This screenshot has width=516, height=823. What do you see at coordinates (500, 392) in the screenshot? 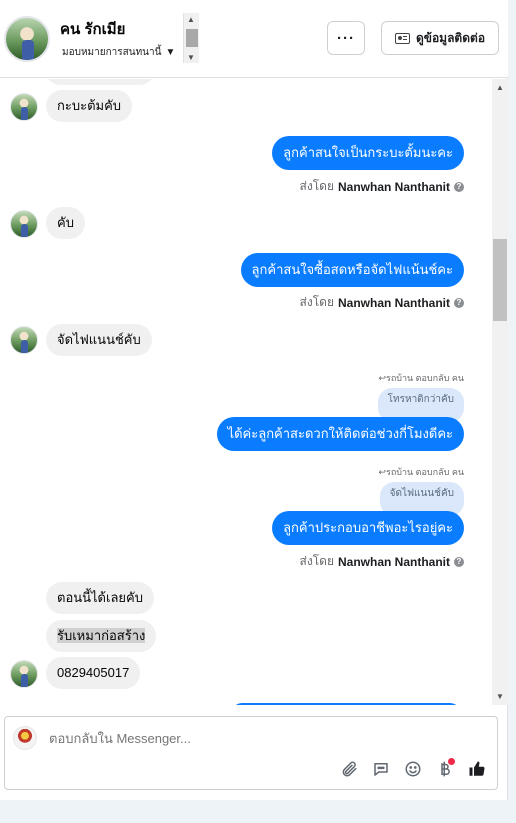
I see `message-scrollbar: ▲ ▼` at bounding box center [500, 392].